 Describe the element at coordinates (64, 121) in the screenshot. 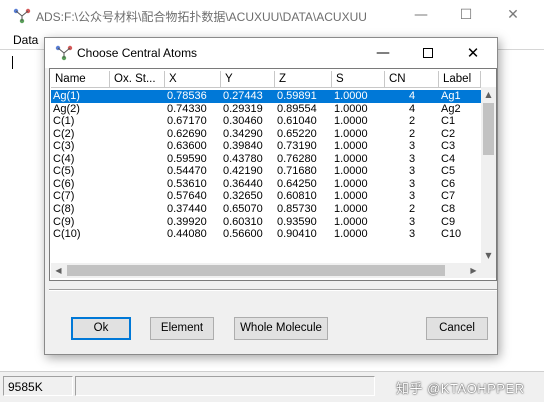

I see `cell-name: C(1)` at that location.